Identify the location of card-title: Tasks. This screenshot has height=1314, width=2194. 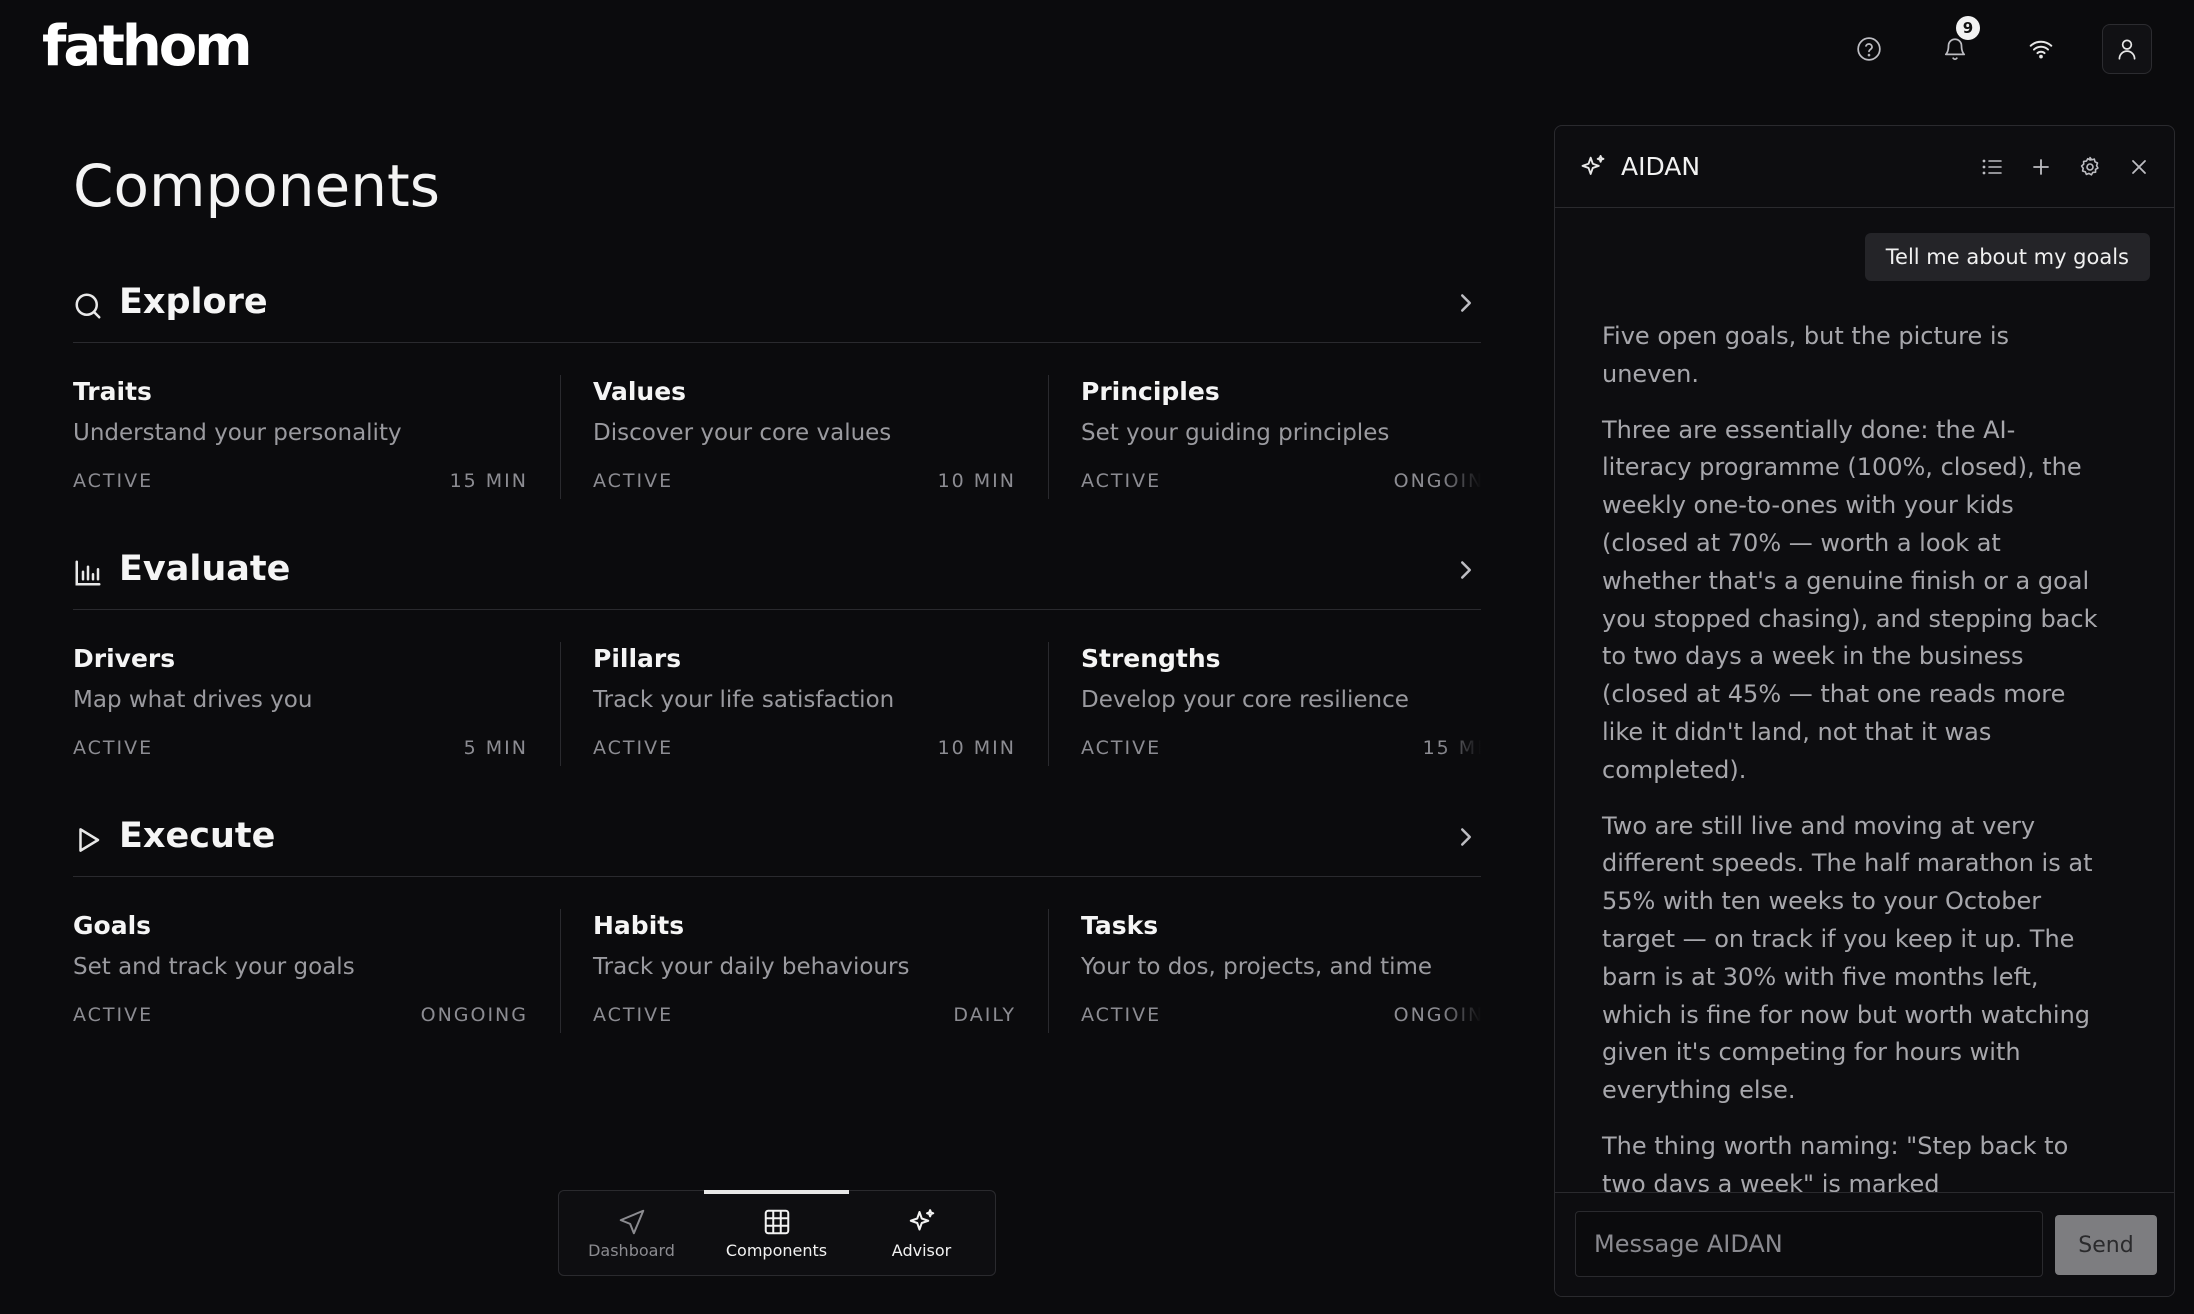
(1120, 925).